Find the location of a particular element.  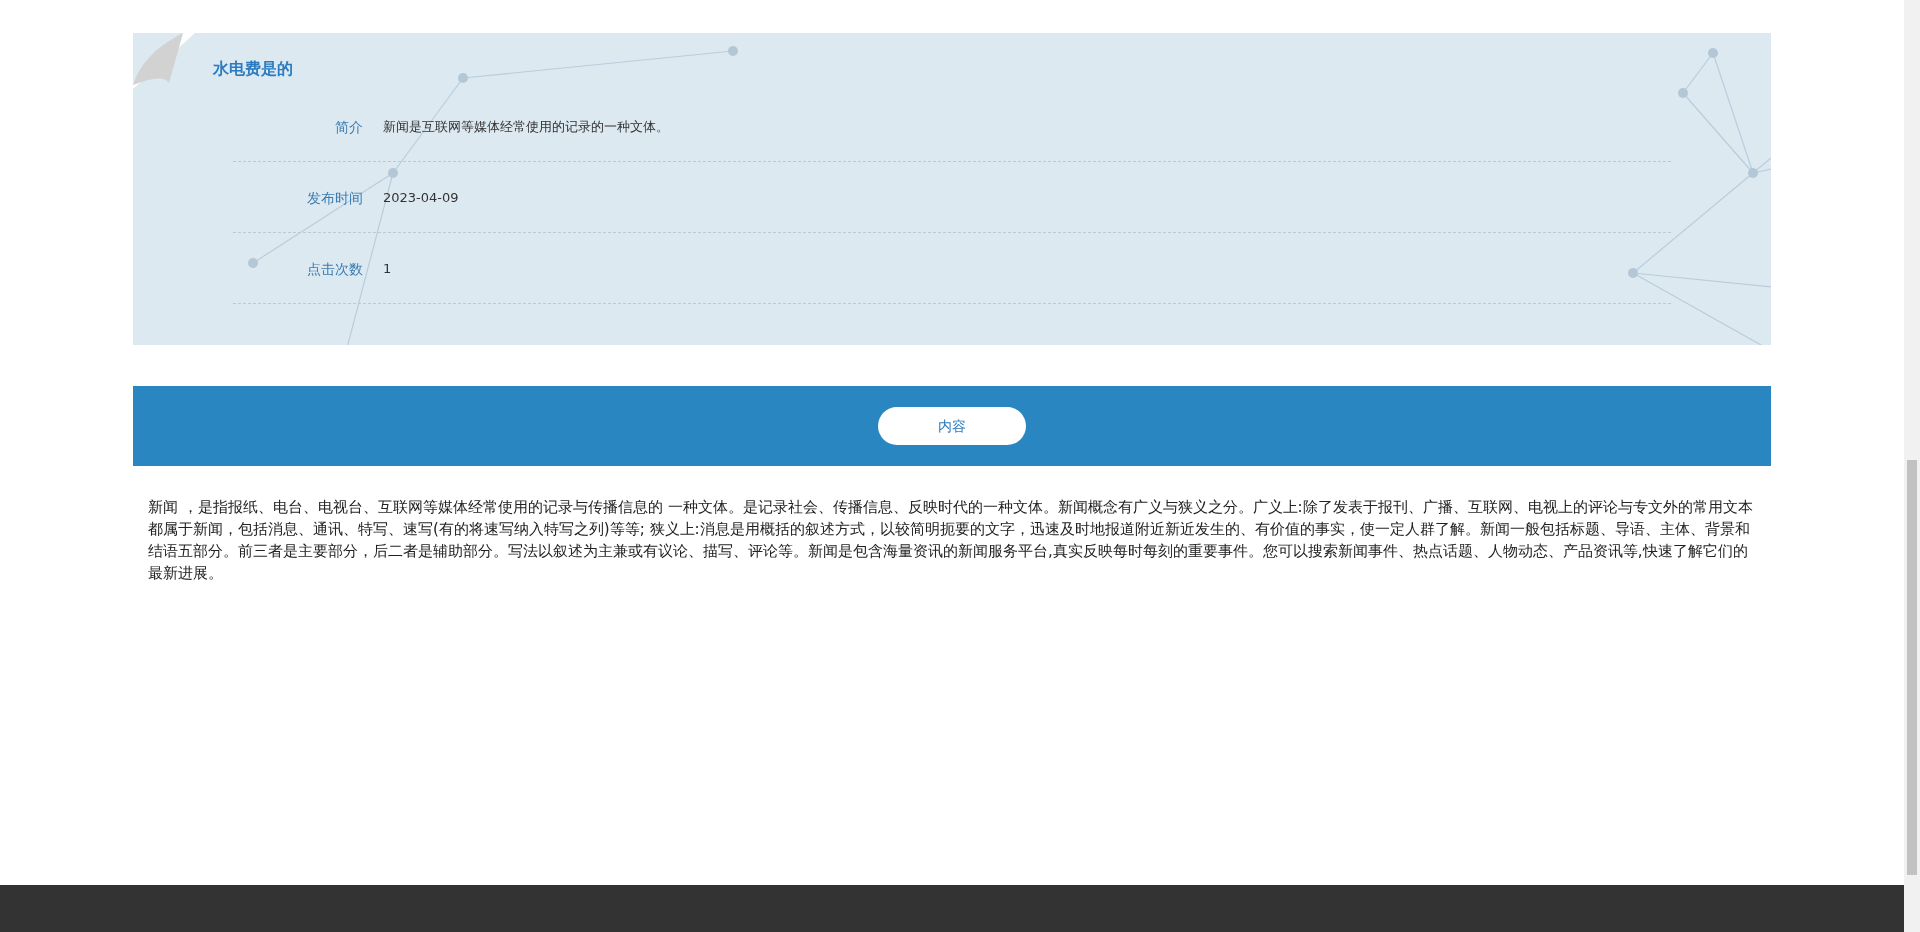

content-tab-button: 内容 is located at coordinates (952, 426).